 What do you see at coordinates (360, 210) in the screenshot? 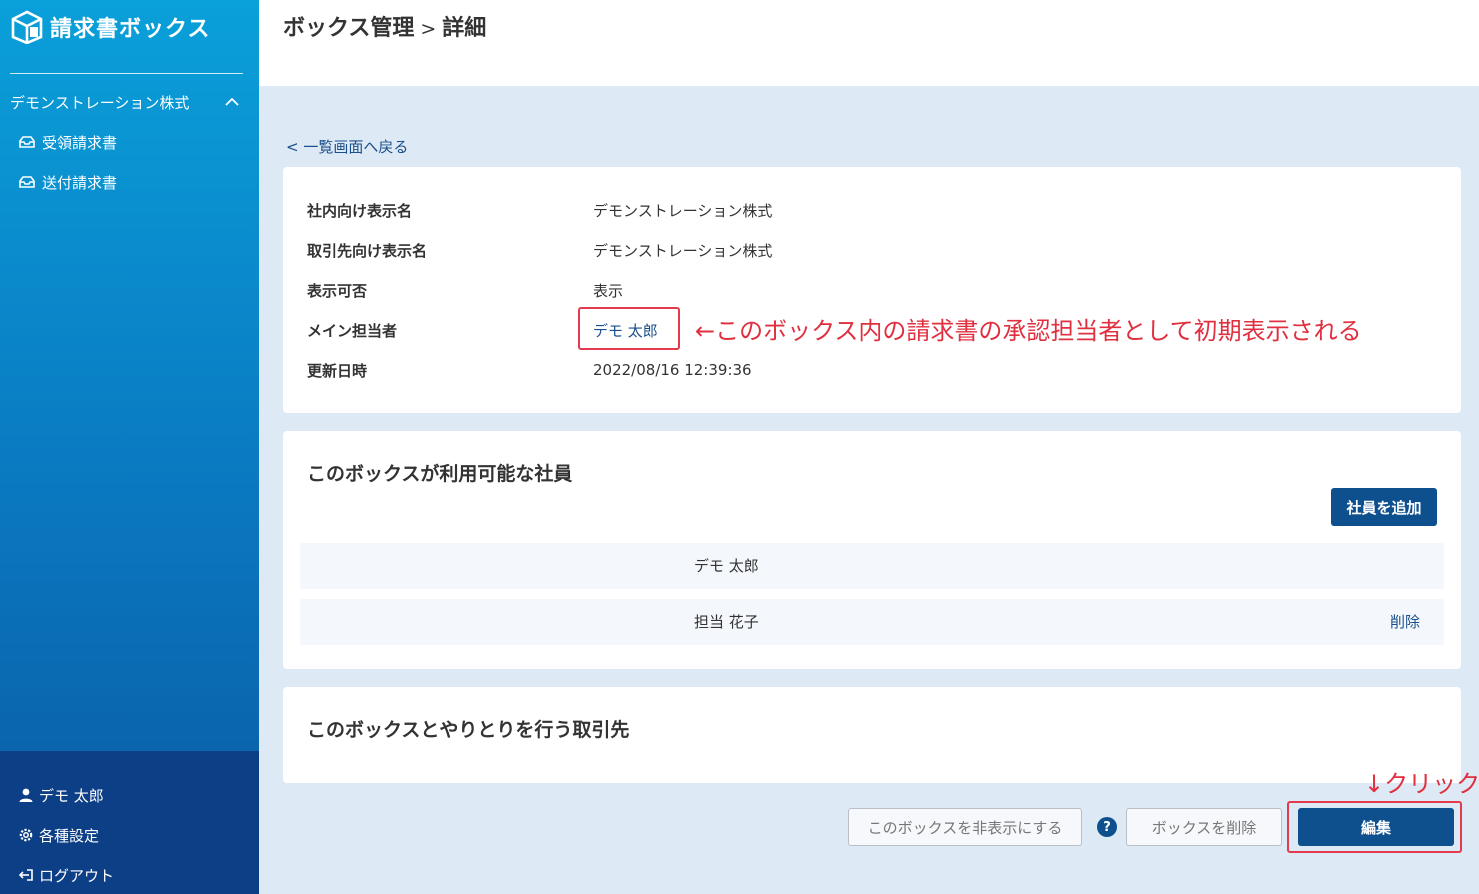
I see `detail-label: 社内向け表示名` at bounding box center [360, 210].